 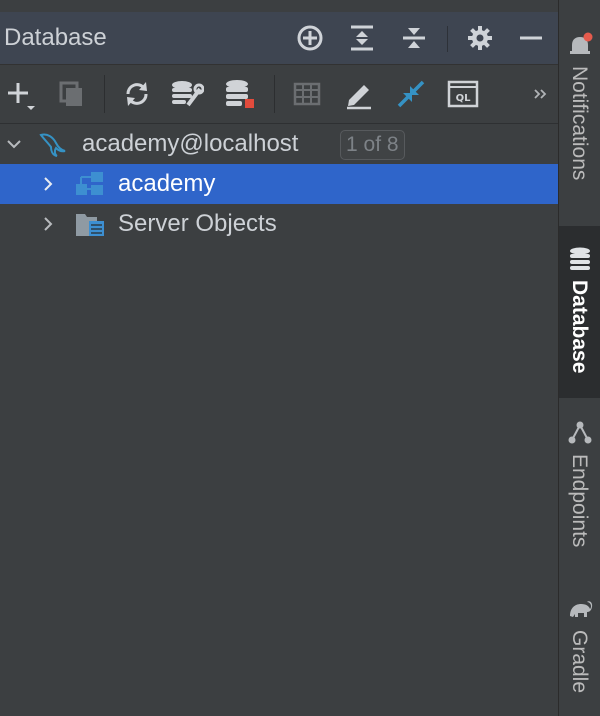 What do you see at coordinates (71, 94) in the screenshot?
I see `duplicate-icon` at bounding box center [71, 94].